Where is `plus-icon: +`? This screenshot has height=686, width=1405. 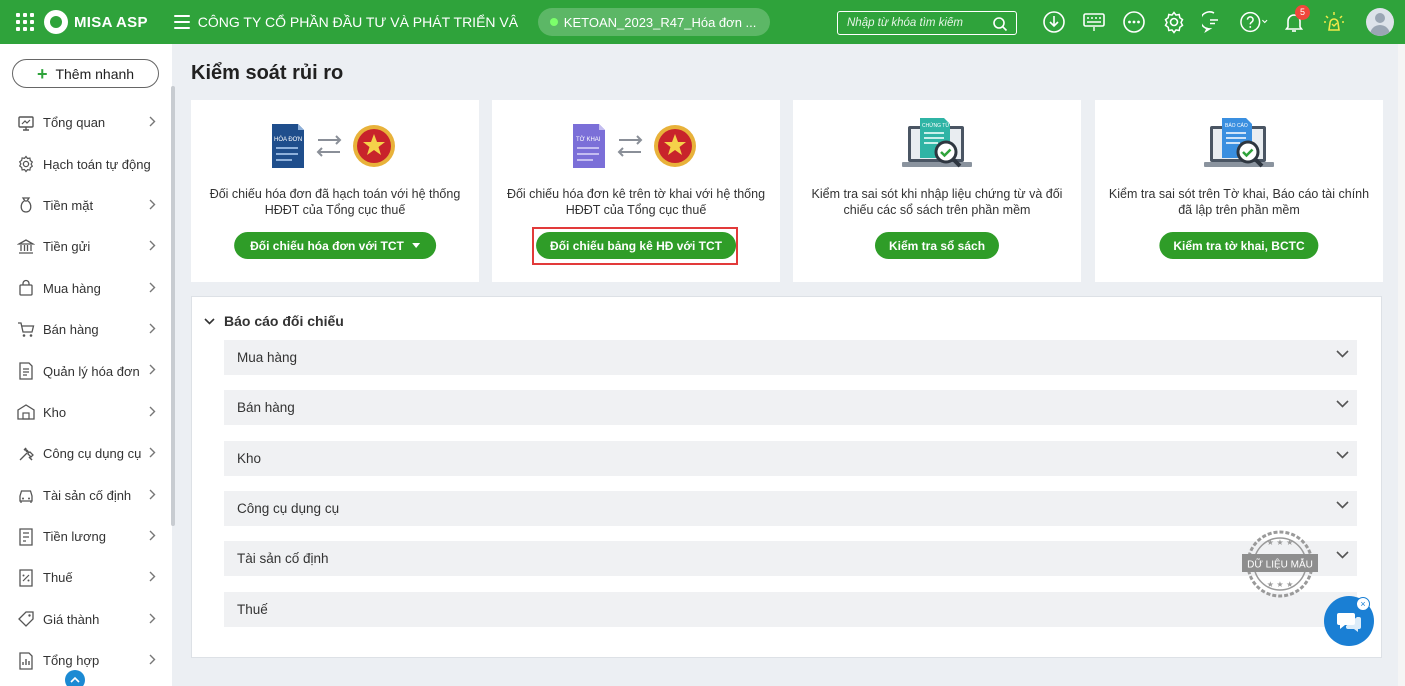
plus-icon: + is located at coordinates (42, 73).